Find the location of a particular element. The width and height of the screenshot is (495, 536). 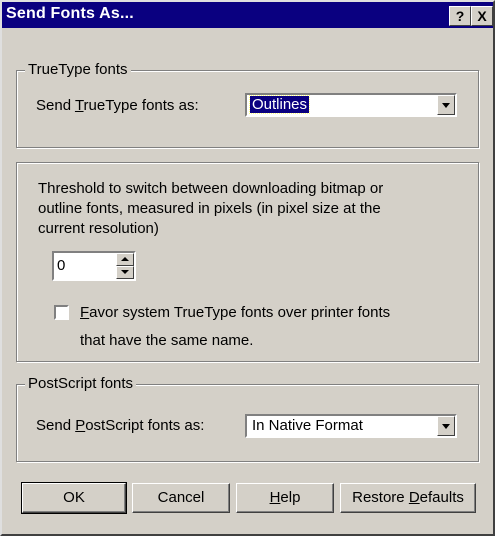

postscript-send-label: Send PostScript fonts as: is located at coordinates (120, 425).